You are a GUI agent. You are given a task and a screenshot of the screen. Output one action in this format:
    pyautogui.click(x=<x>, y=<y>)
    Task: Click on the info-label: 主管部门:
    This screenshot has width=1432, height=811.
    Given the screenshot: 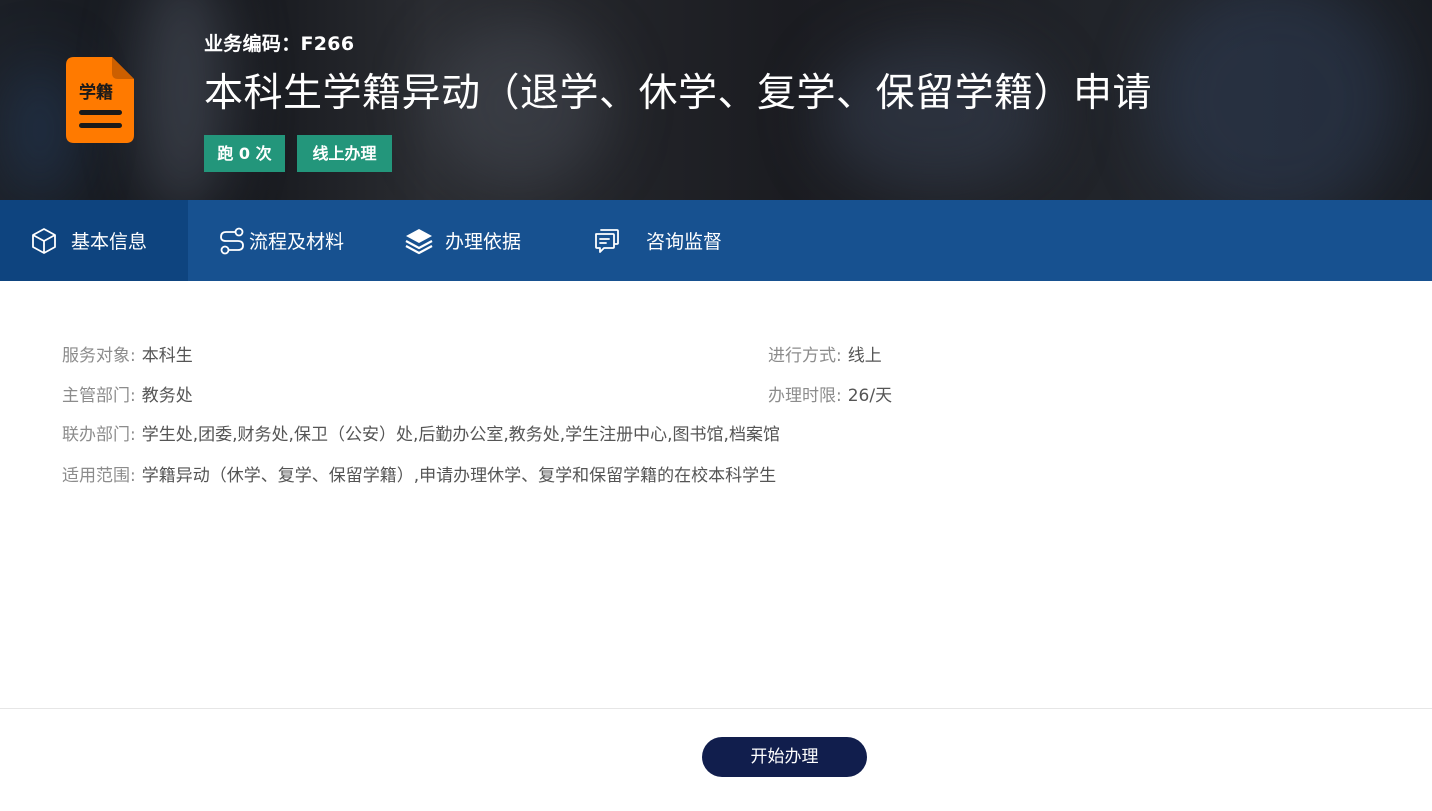 What is the action you would take?
    pyautogui.click(x=99, y=396)
    